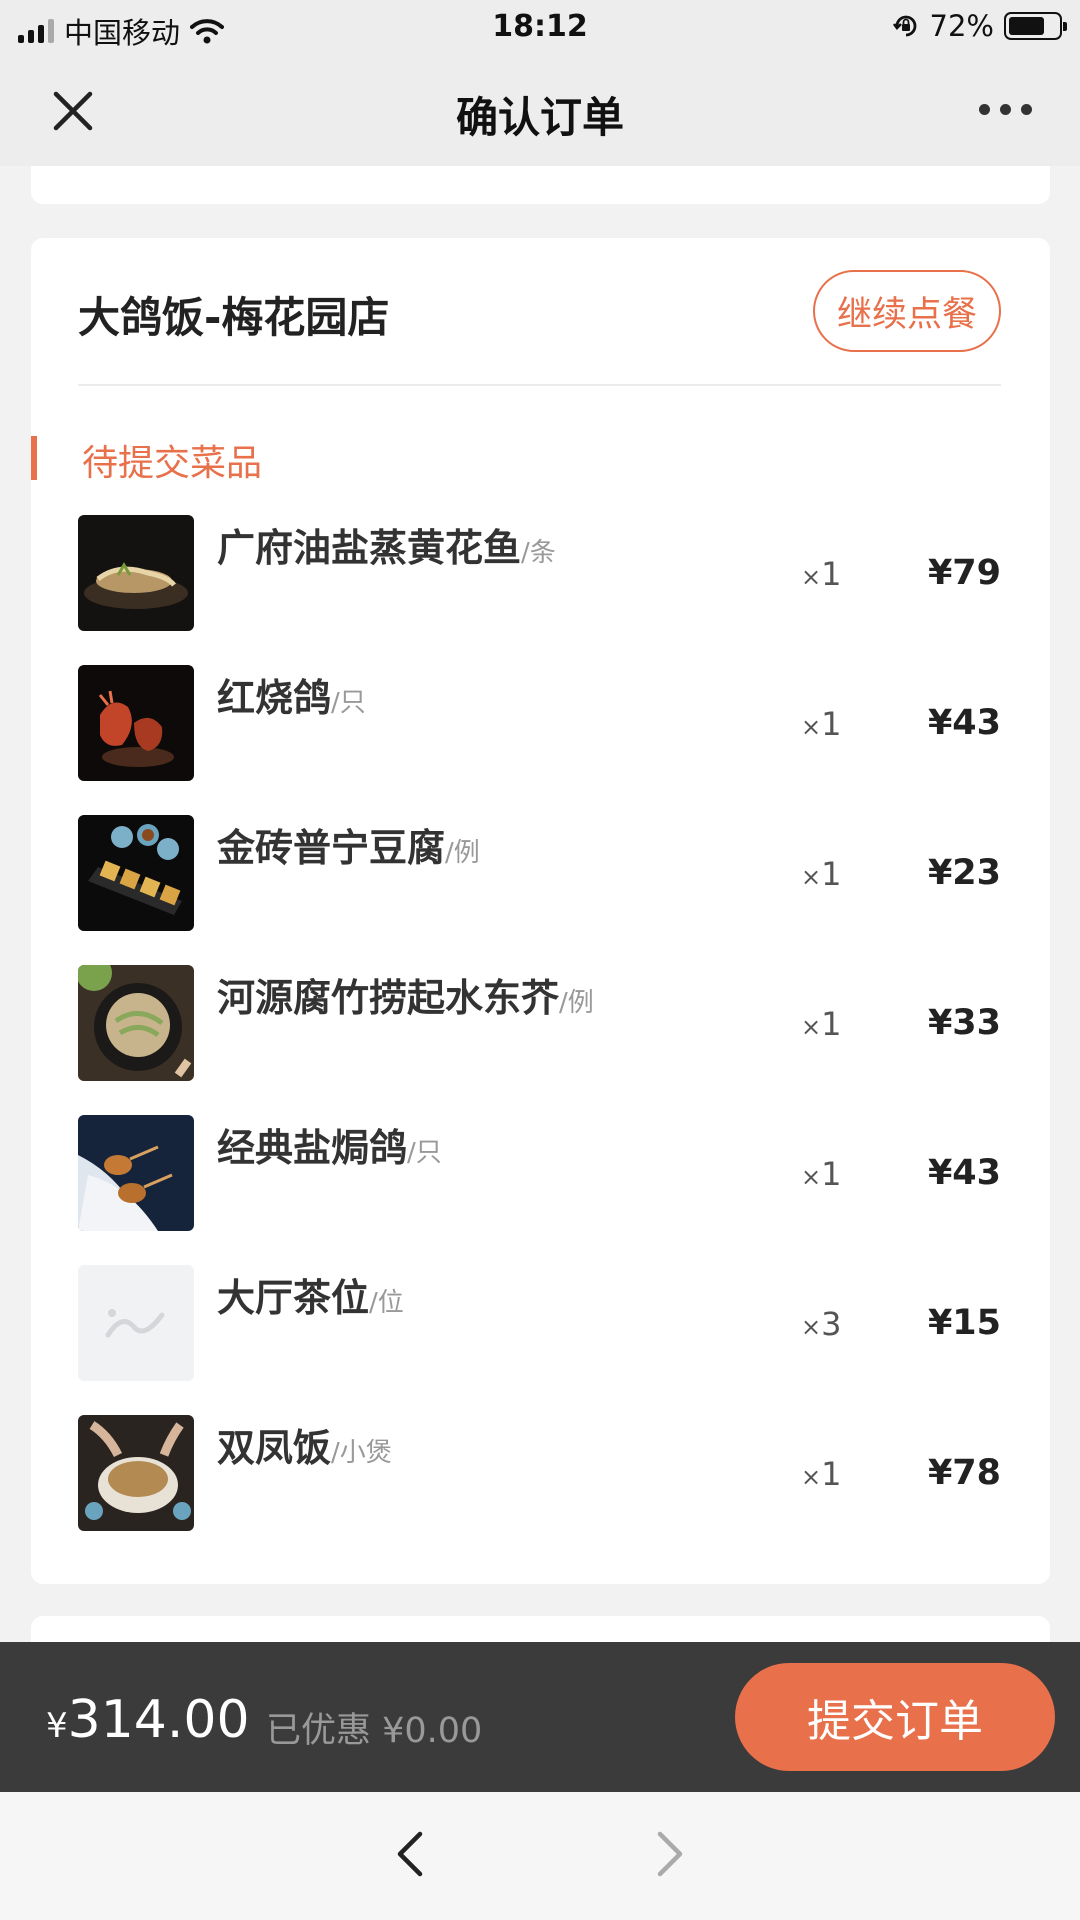 The width and height of the screenshot is (1080, 1920). I want to click on dish-name-text: 大厅茶位, so click(293, 1298).